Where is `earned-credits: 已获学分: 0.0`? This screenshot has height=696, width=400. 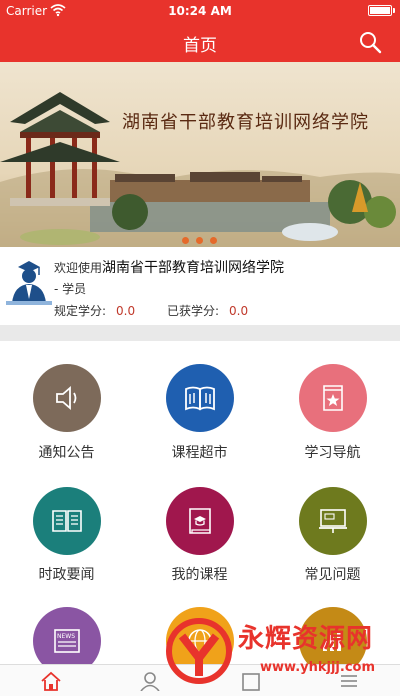 earned-credits: 已获学分: 0.0 is located at coordinates (207, 310).